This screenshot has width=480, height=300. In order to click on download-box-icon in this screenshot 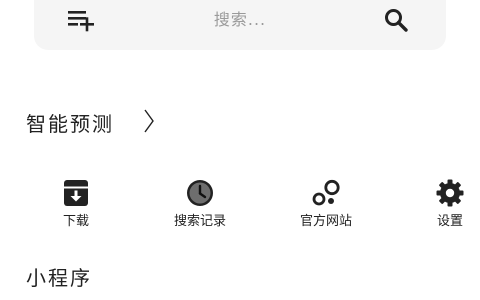, I will do `click(76, 193)`.